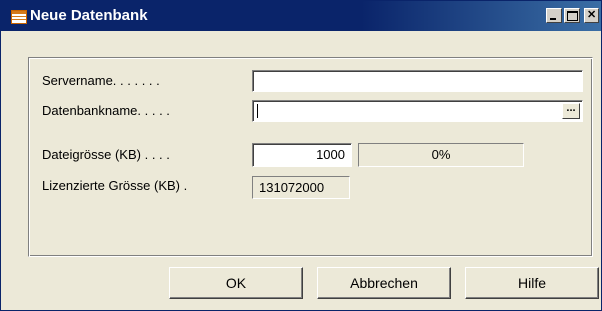 This screenshot has height=311, width=602. Describe the element at coordinates (572, 15) in the screenshot. I see `maximize-button` at that location.